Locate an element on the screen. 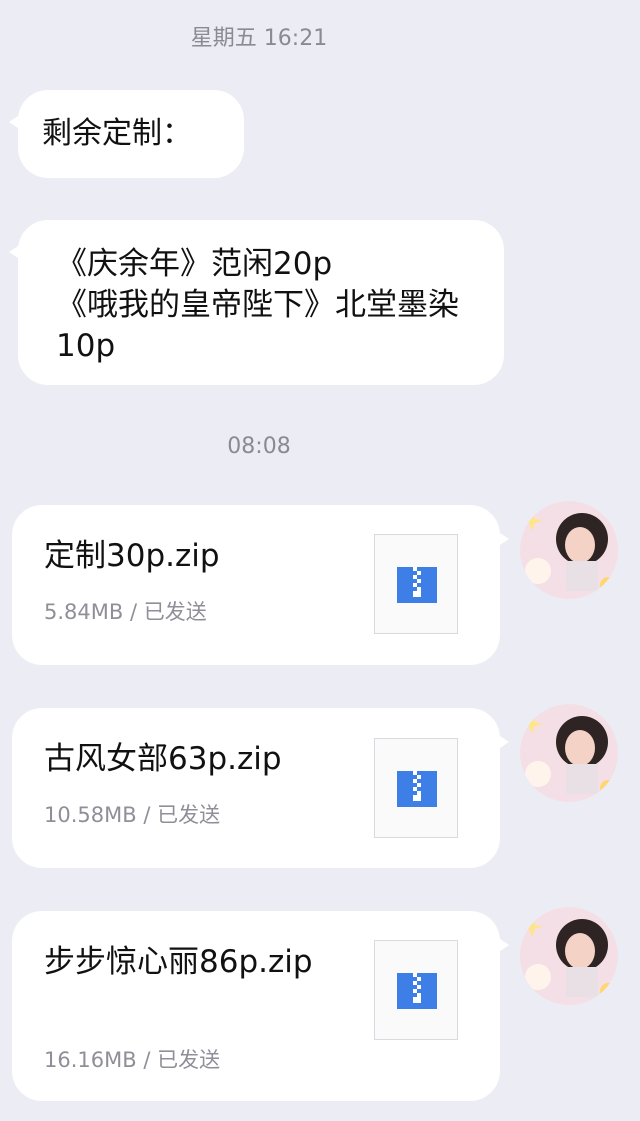 This screenshot has height=1121, width=640. file-size: 5.84MB is located at coordinates (84, 612).